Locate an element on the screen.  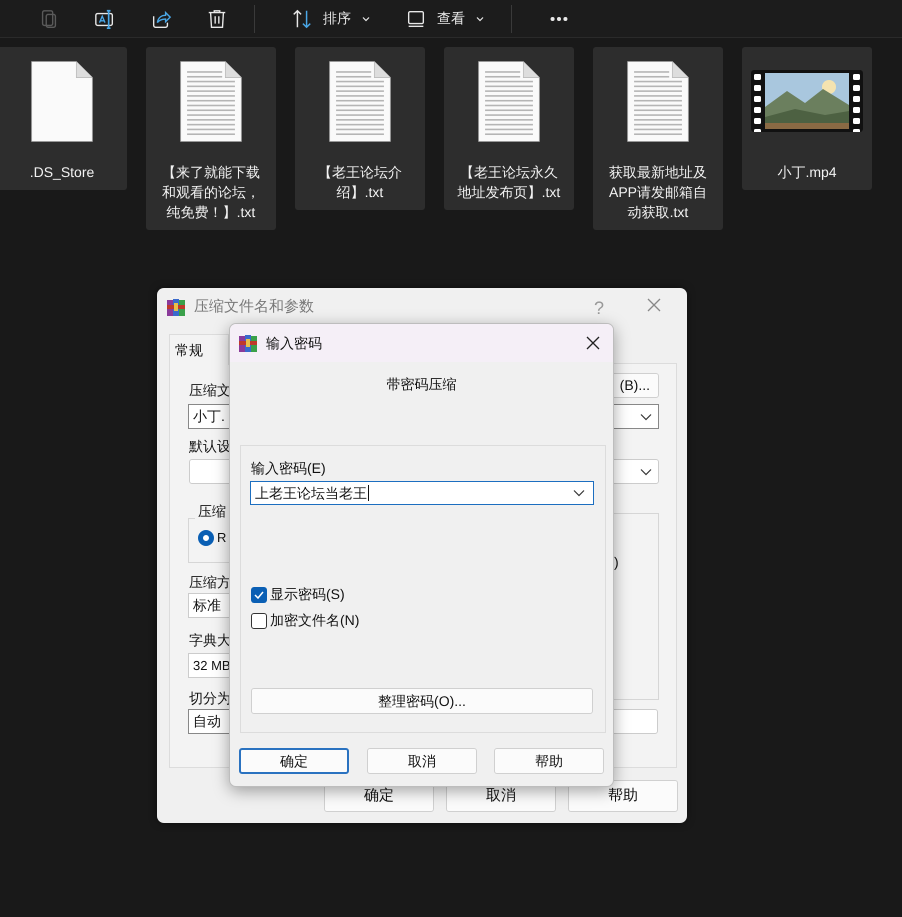
close-button is located at coordinates (593, 343).